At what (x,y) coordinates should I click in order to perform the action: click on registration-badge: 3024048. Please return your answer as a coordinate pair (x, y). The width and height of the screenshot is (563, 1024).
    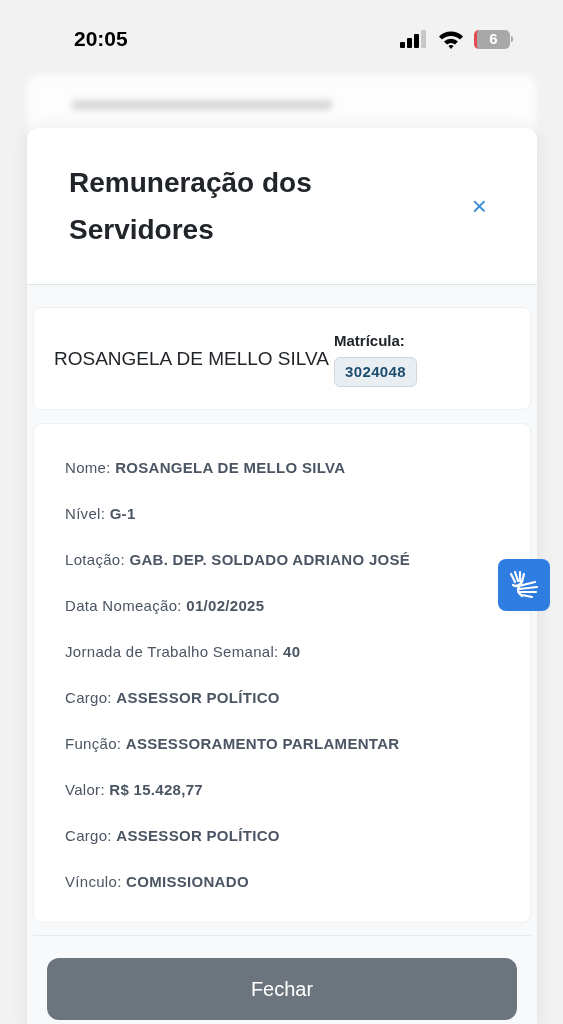
    Looking at the image, I should click on (376, 371).